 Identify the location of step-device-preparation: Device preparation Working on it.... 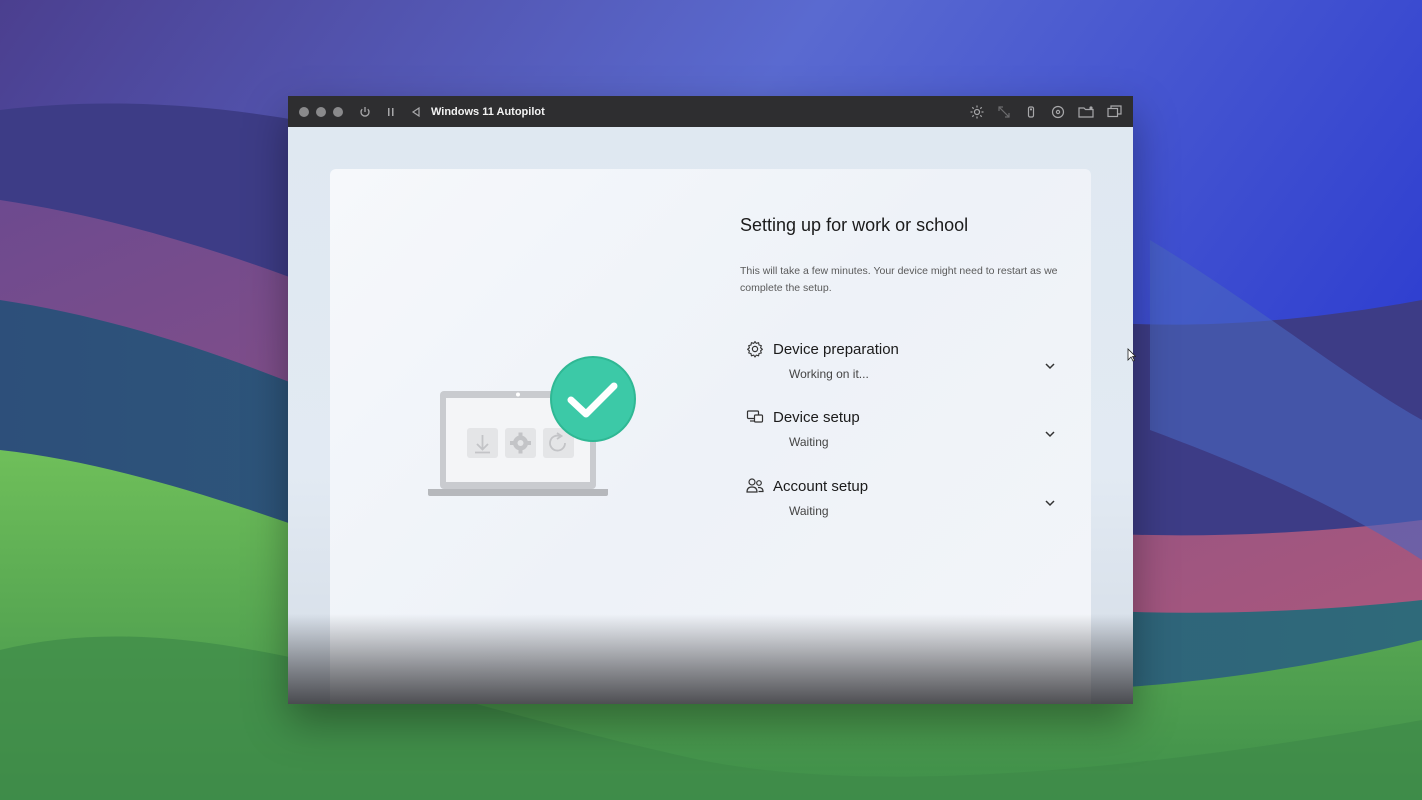
(901, 363).